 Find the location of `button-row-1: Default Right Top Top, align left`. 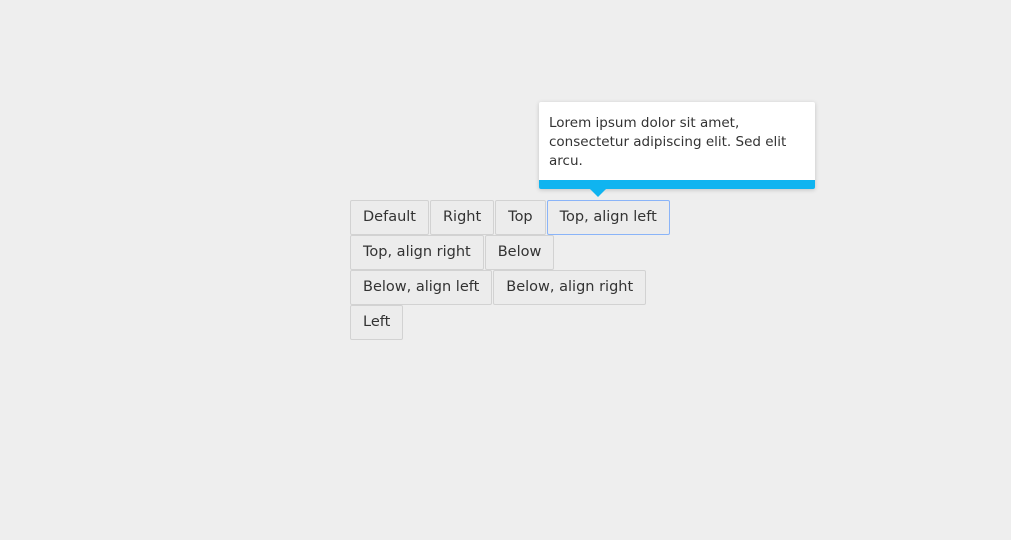

button-row-1: Default Right Top Top, align left is located at coordinates (510, 217).